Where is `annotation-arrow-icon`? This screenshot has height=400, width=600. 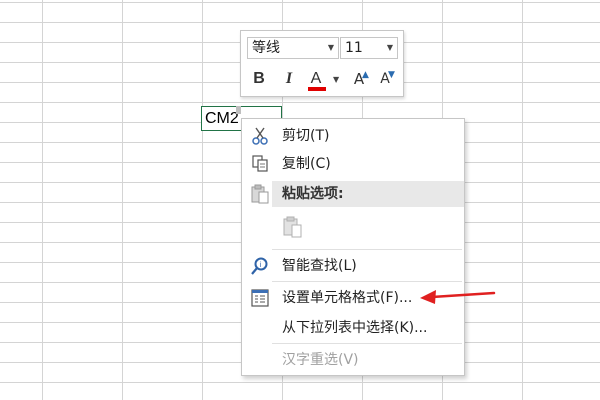 annotation-arrow-icon is located at coordinates (458, 297).